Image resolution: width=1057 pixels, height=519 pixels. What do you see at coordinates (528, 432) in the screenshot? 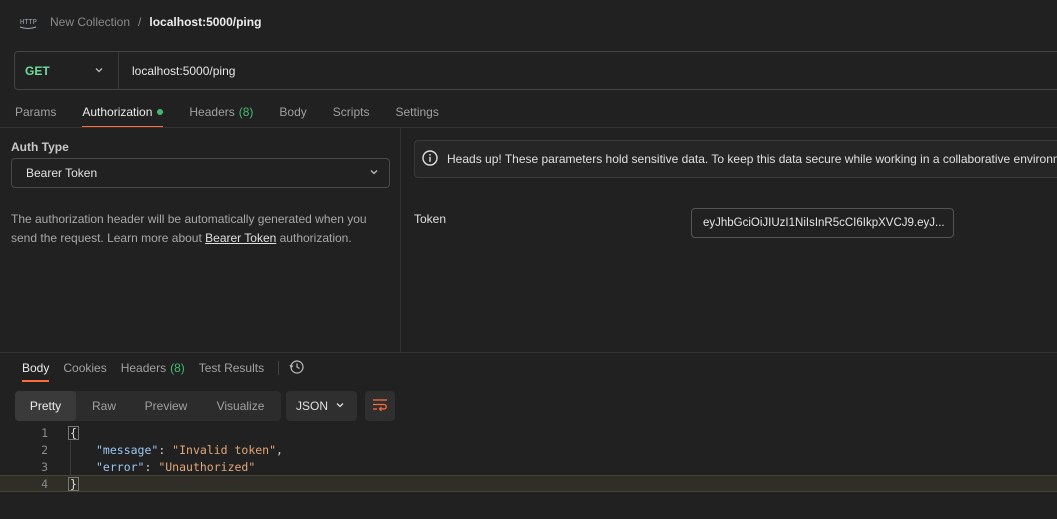
I see `code-line: 1 {` at bounding box center [528, 432].